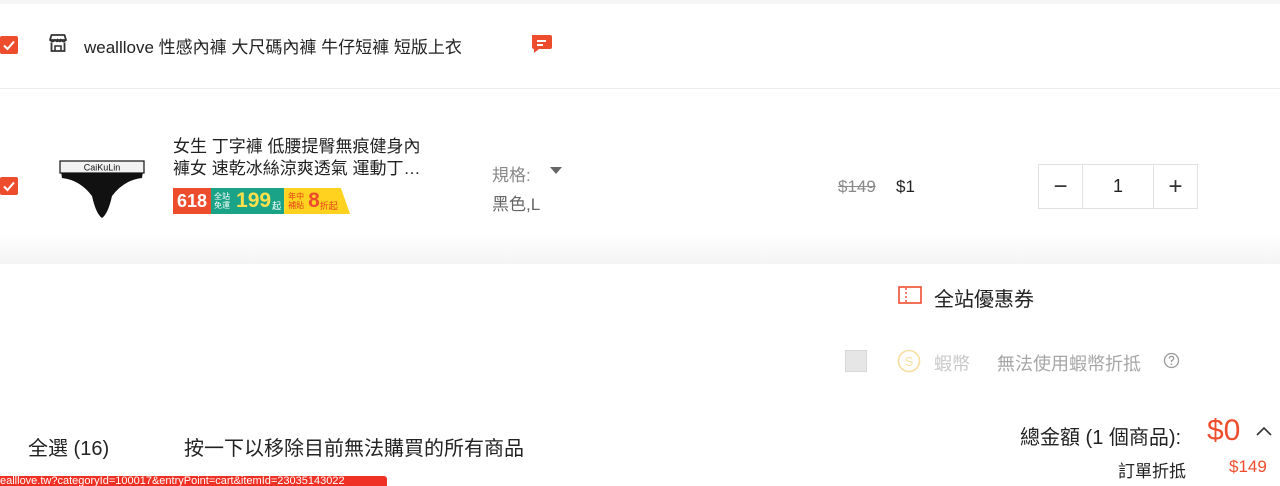 Image resolution: width=1280 pixels, height=486 pixels. What do you see at coordinates (857, 186) in the screenshot?
I see `original-price: $149` at bounding box center [857, 186].